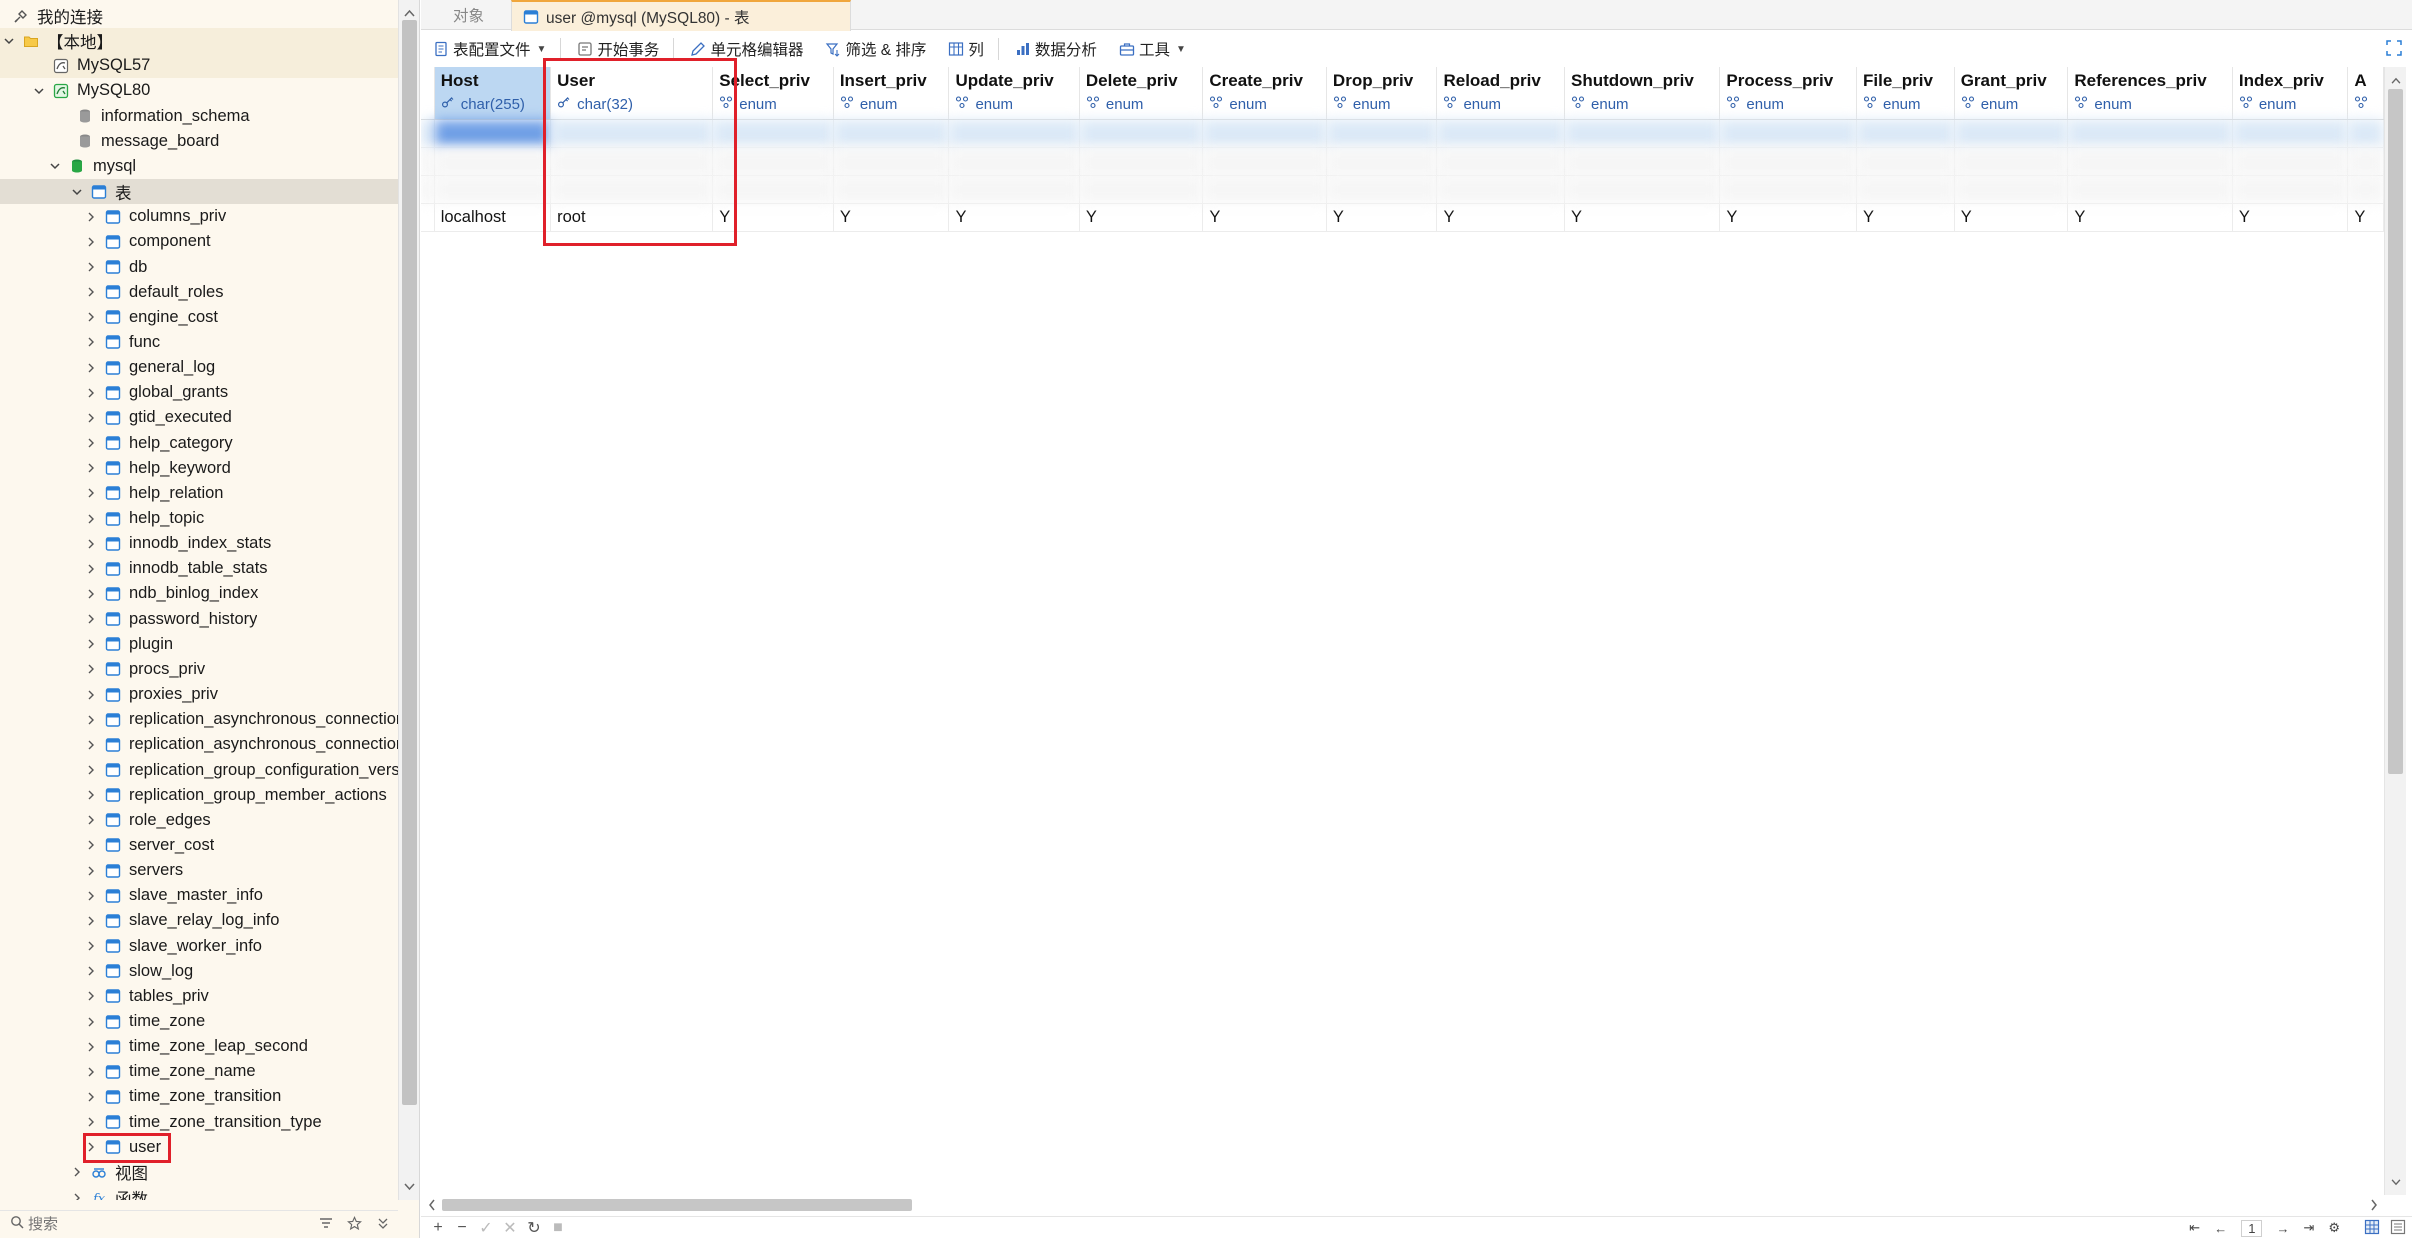 This screenshot has width=2412, height=1238. Describe the element at coordinates (438, 1228) in the screenshot. I see `add-record-icon: +` at that location.